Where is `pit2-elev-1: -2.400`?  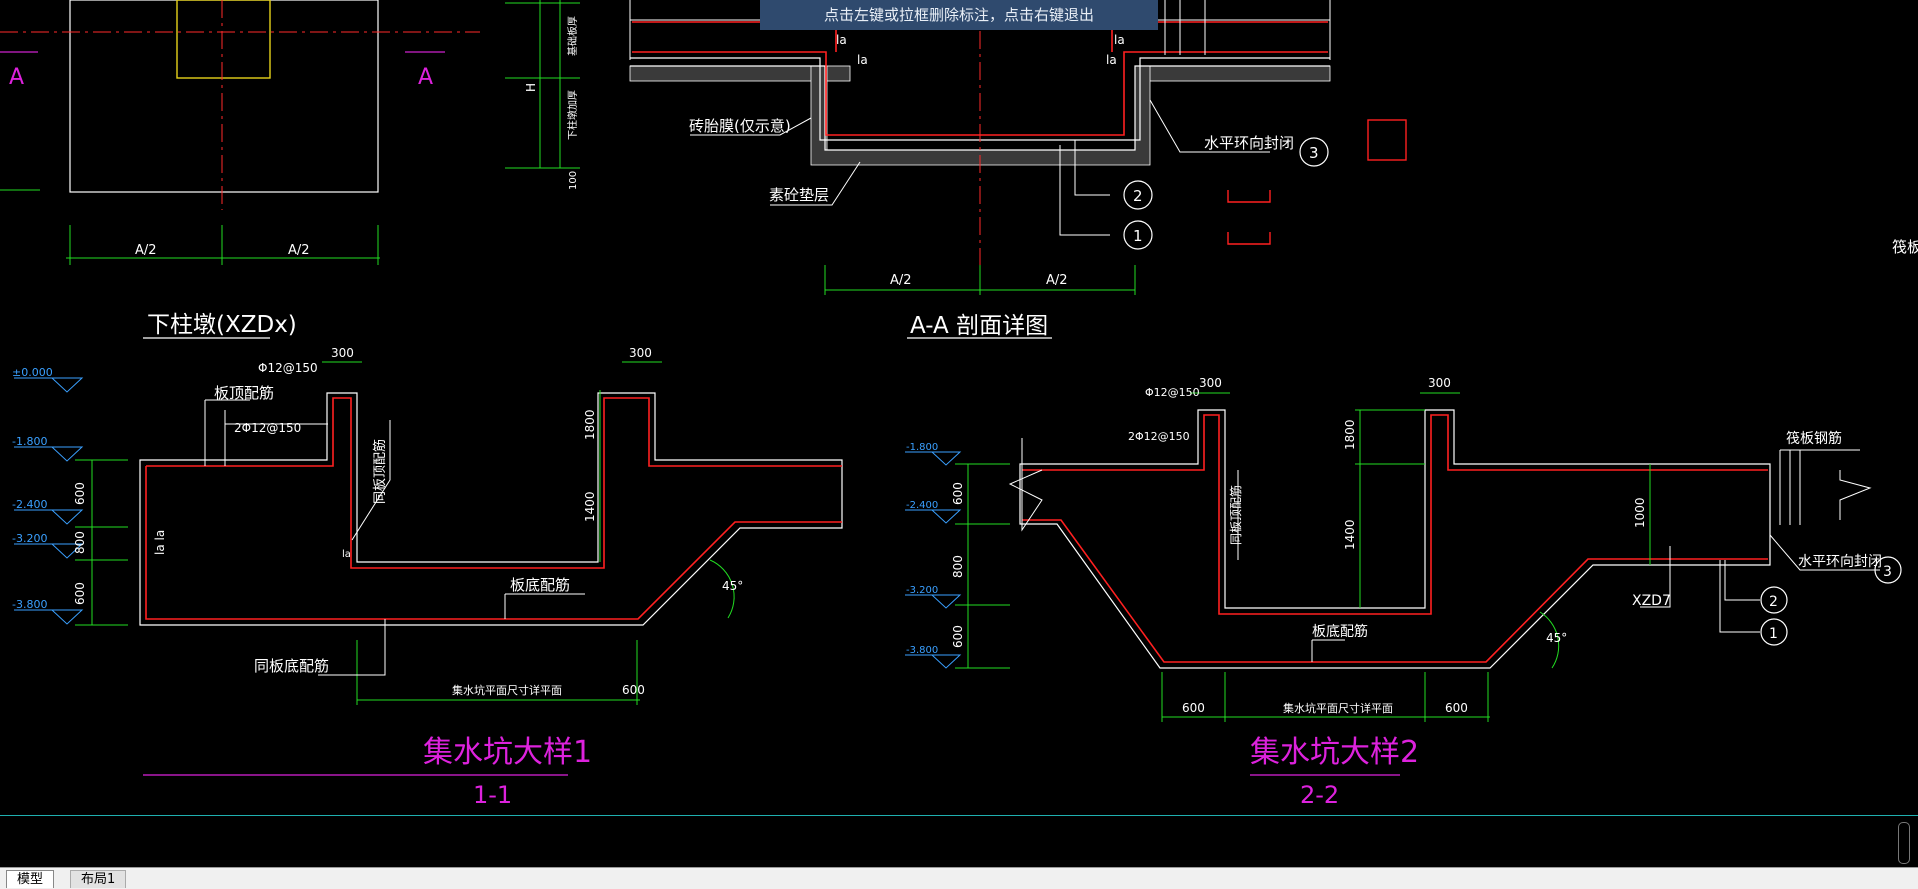
pit2-elev-1: -2.400 is located at coordinates (922, 505).